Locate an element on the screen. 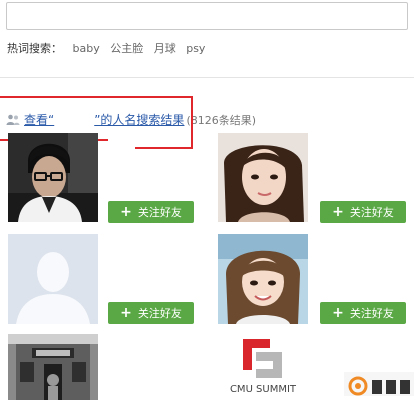  follow-button-3: + 关注好友 is located at coordinates (151, 313).